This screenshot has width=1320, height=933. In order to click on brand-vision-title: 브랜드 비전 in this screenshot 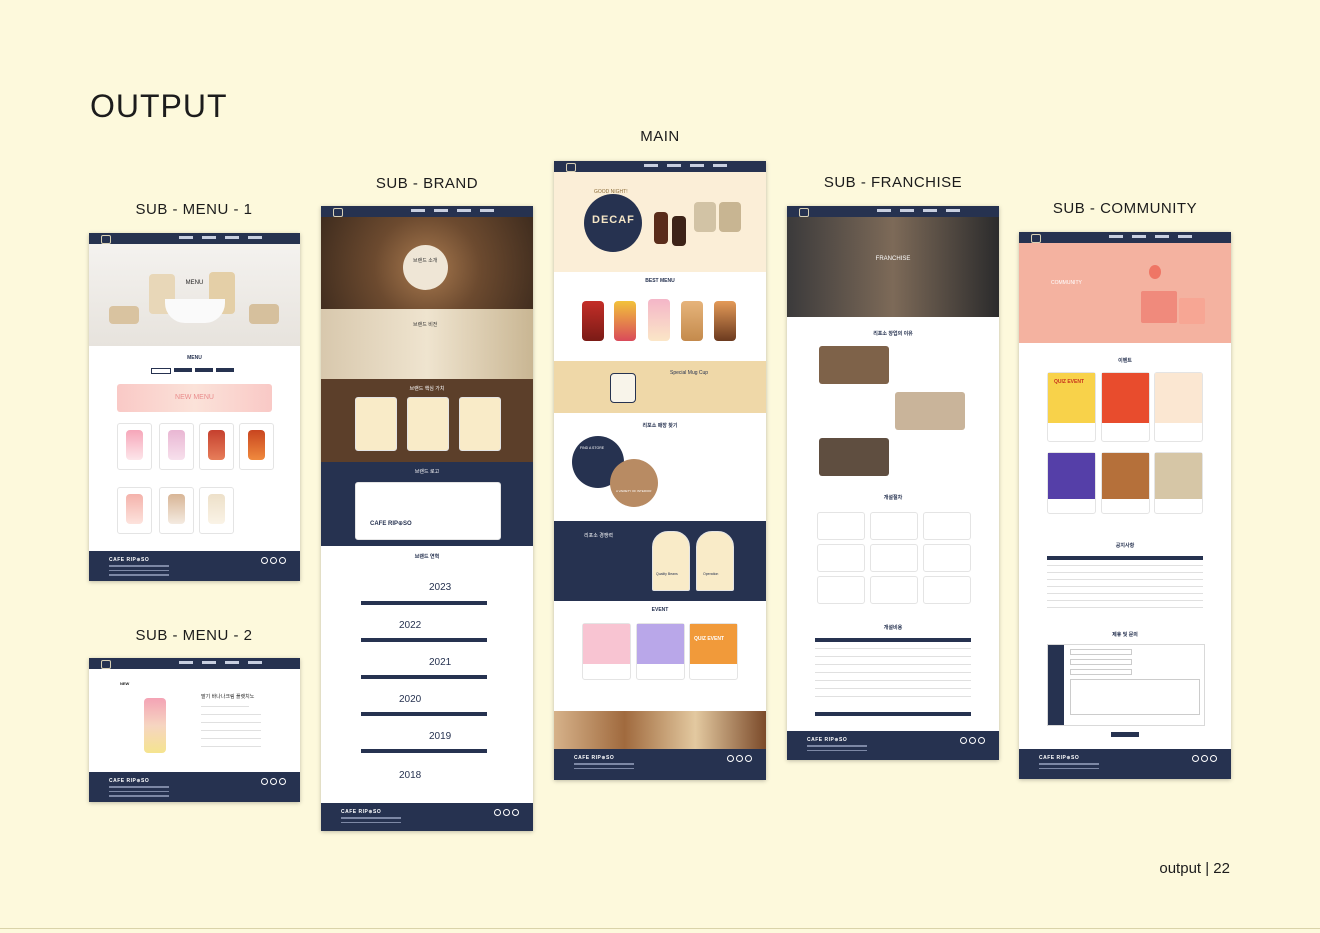, I will do `click(425, 325)`.